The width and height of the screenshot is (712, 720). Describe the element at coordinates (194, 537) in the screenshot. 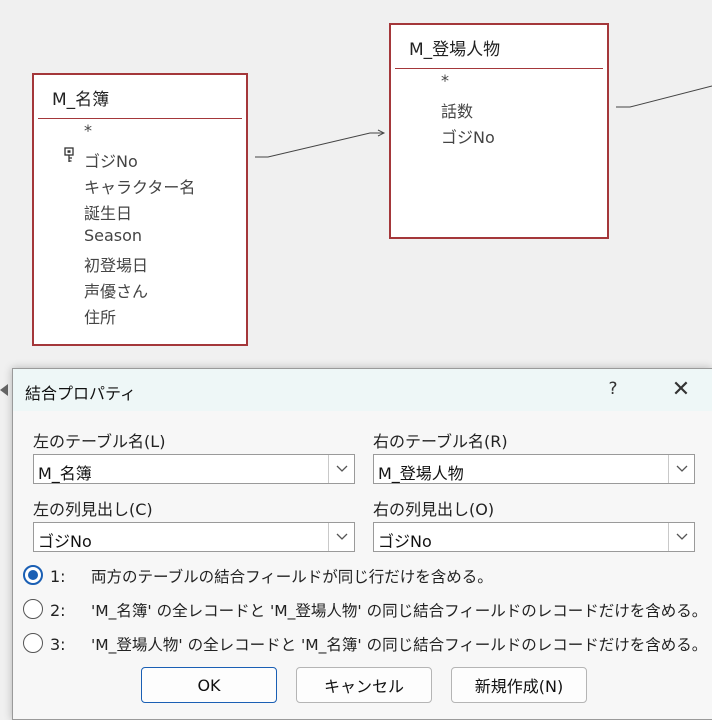

I see `left-column-select: ゴジNo` at that location.